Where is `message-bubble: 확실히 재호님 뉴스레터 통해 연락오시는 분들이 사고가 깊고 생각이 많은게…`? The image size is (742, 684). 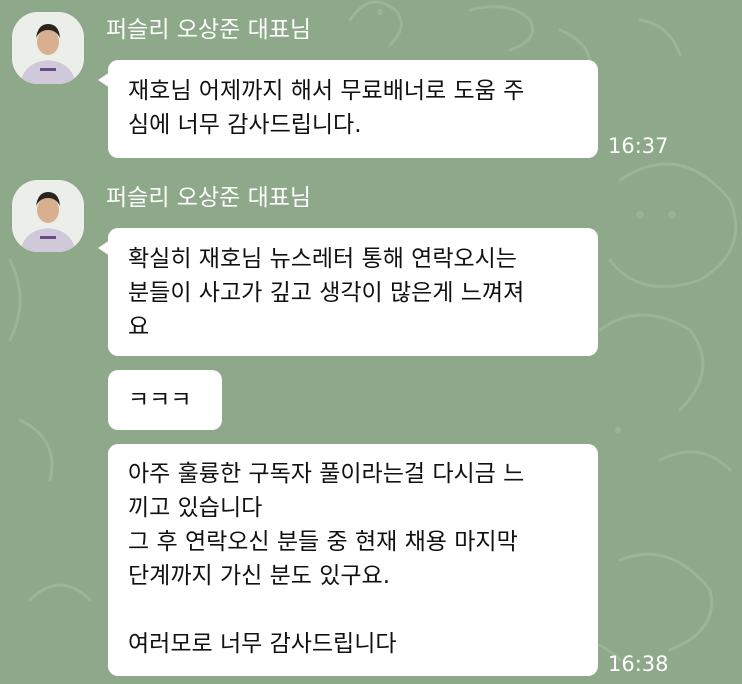 message-bubble: 확실히 재호님 뉴스레터 통해 연락오시는 분들이 사고가 깊고 생각이 많은게… is located at coordinates (348, 292).